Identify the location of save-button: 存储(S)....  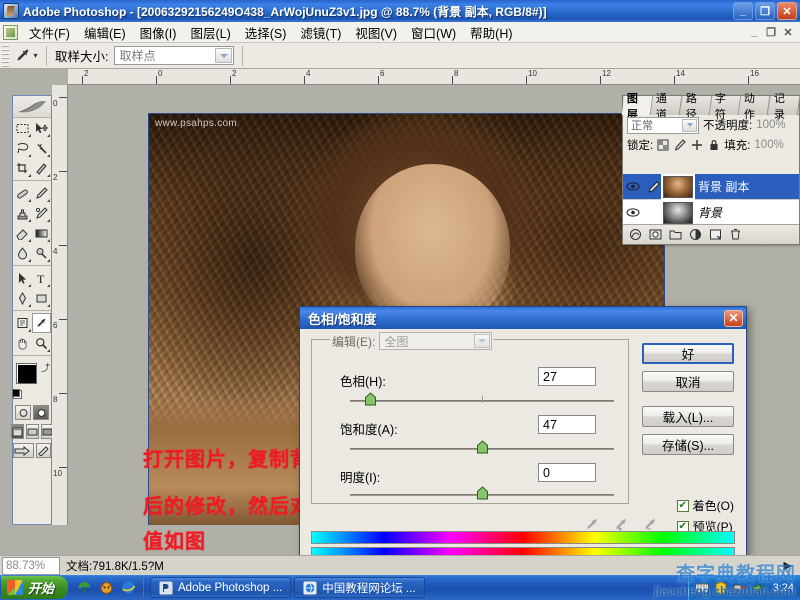
(688, 444).